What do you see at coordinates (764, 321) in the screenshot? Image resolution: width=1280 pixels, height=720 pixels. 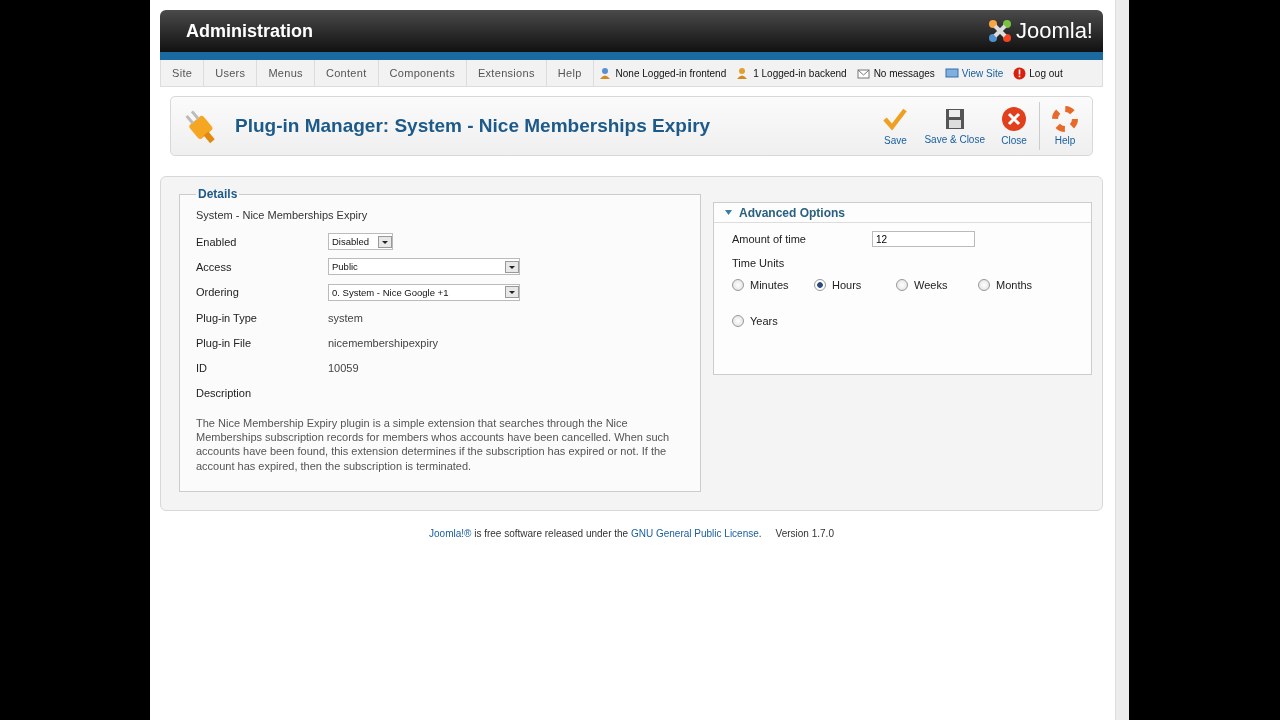 I see `radio-label: Years` at bounding box center [764, 321].